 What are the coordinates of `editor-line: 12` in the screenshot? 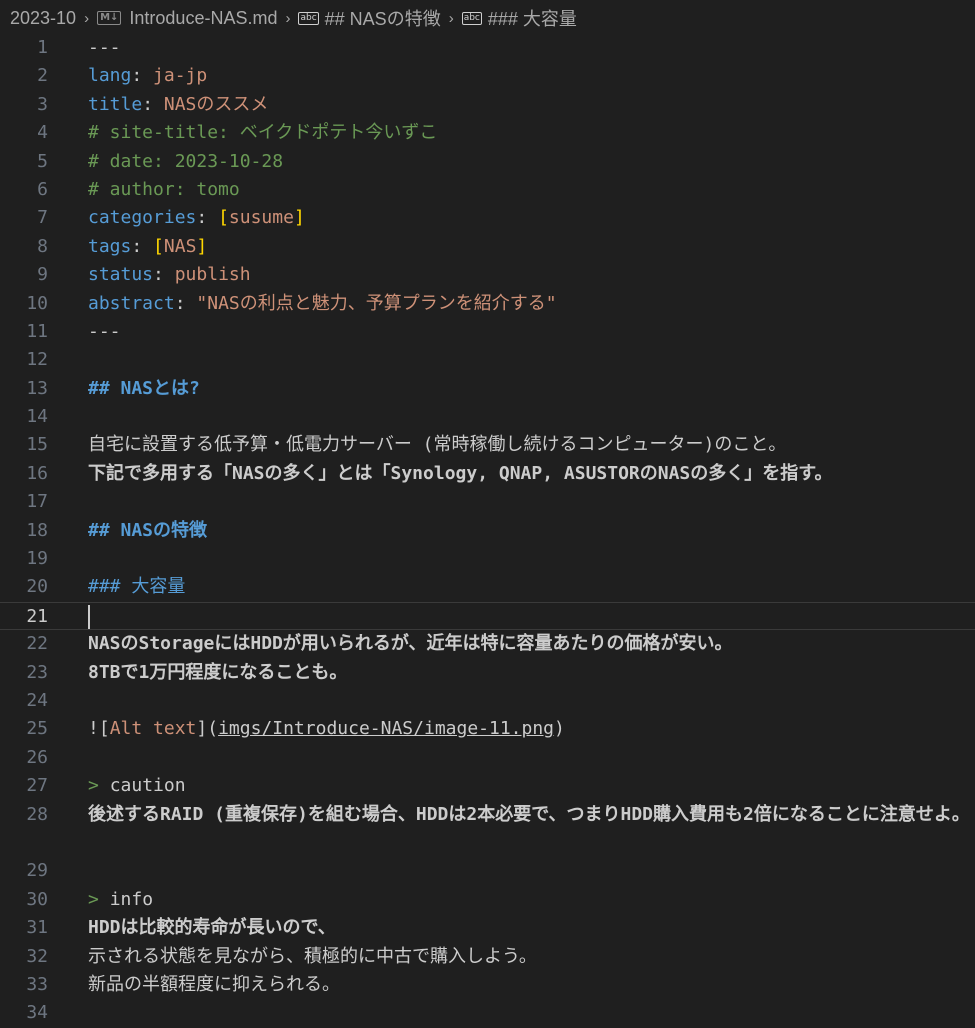 It's located at (487, 360).